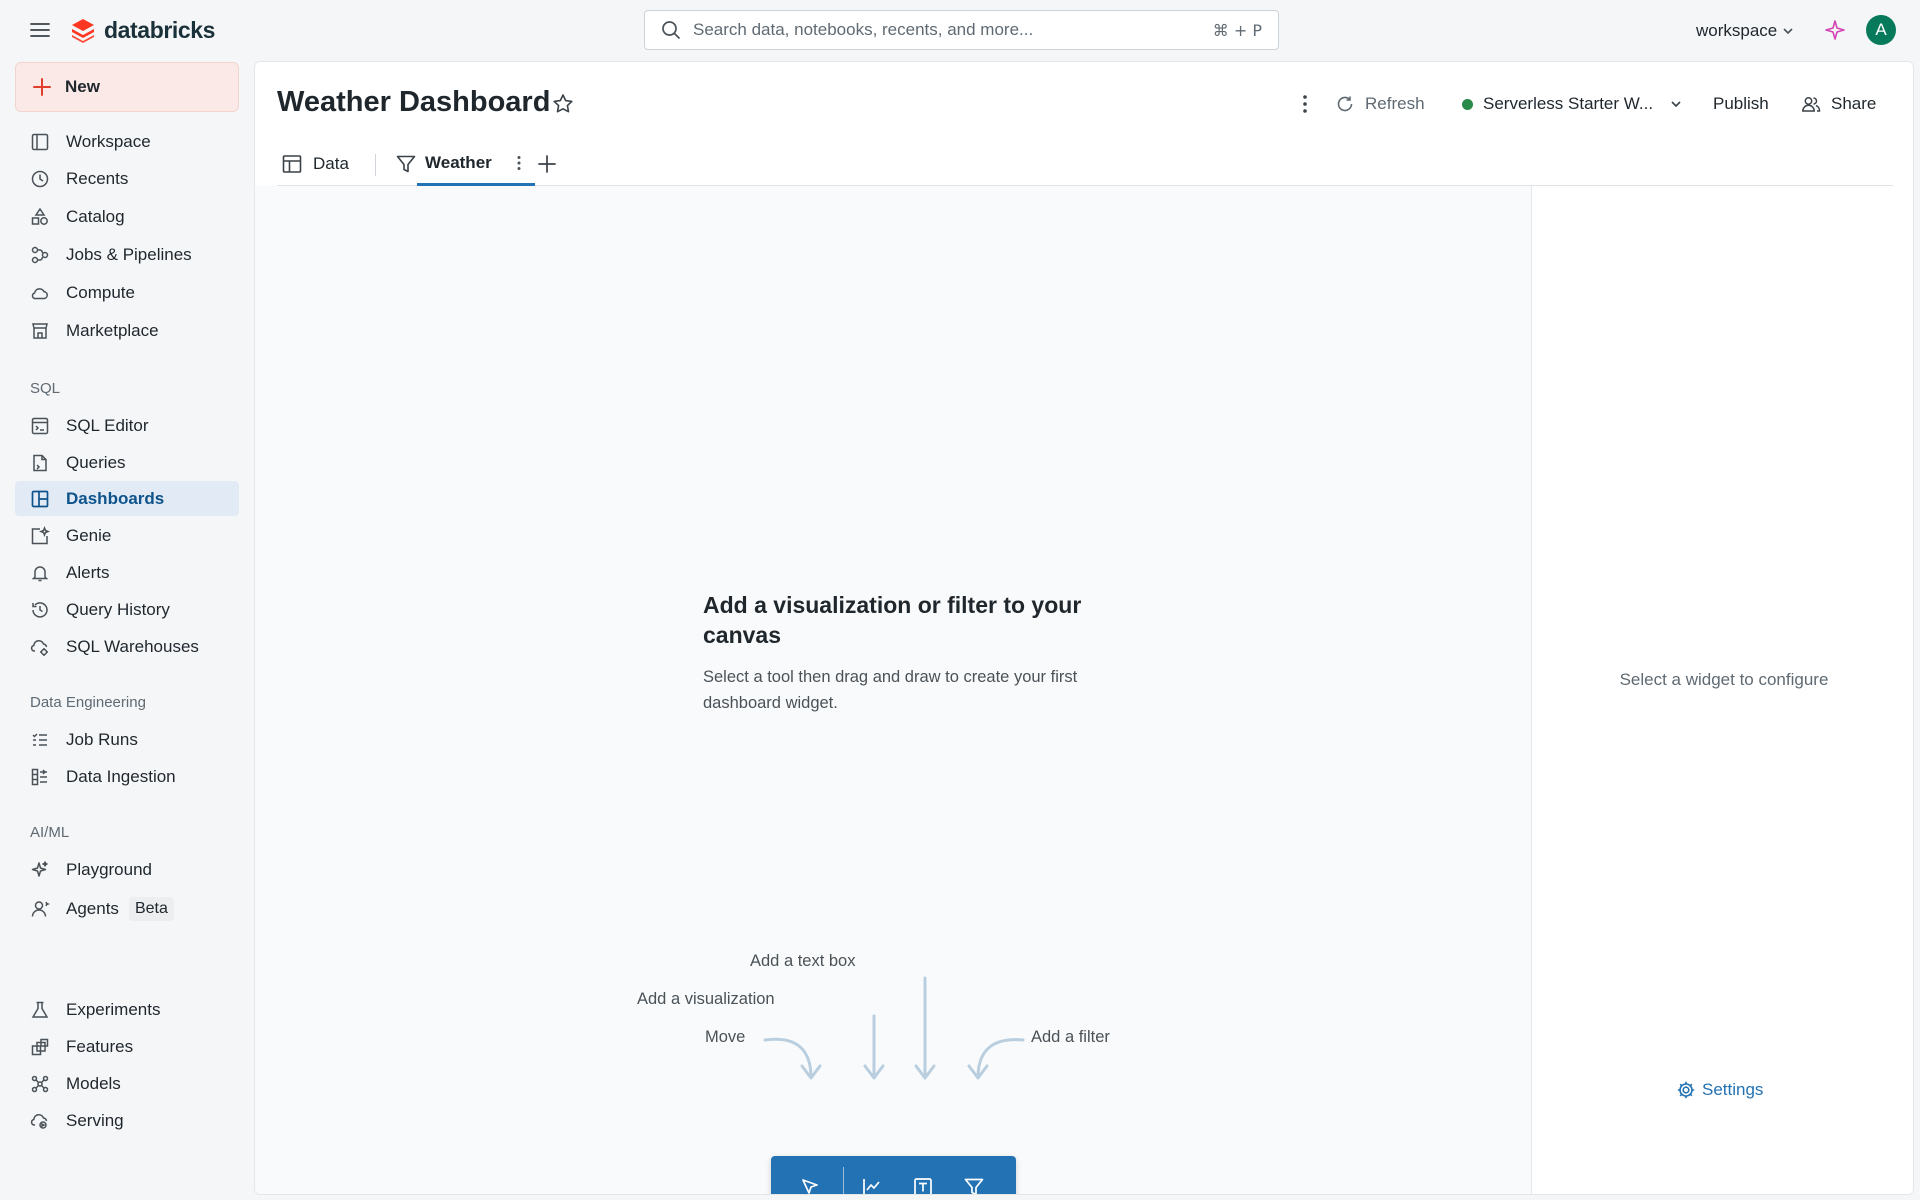  Describe the element at coordinates (40, 909) in the screenshot. I see `agent-icon` at that location.